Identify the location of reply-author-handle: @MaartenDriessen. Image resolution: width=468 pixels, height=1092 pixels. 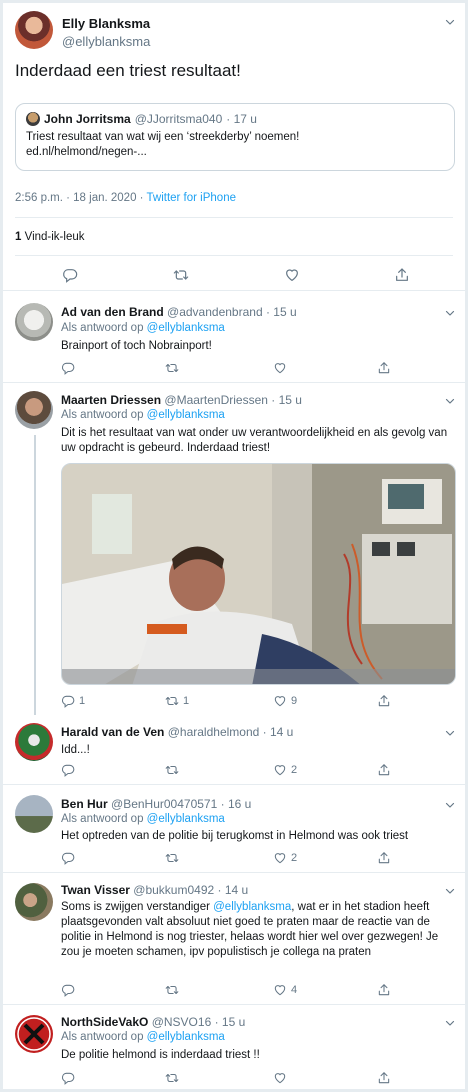
(216, 400).